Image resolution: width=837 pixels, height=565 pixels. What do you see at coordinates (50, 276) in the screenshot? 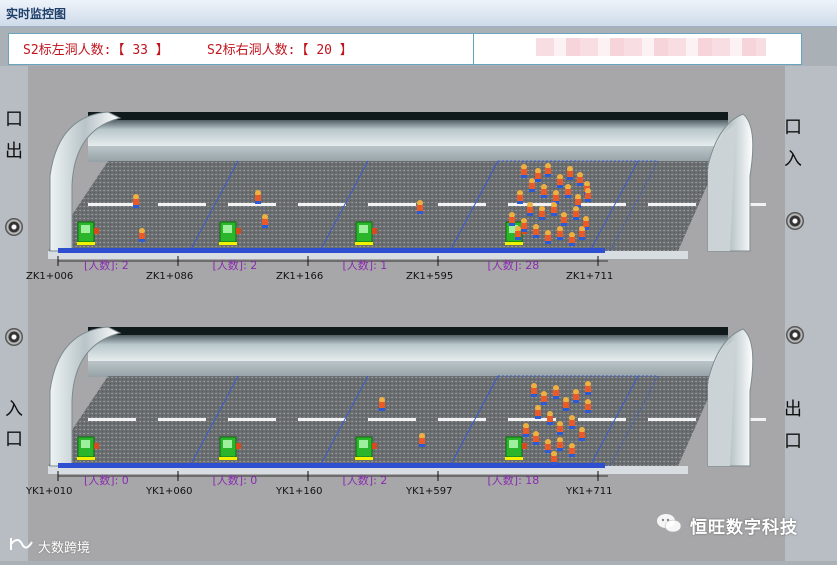
I see `stake-label: ZK1+006` at bounding box center [50, 276].